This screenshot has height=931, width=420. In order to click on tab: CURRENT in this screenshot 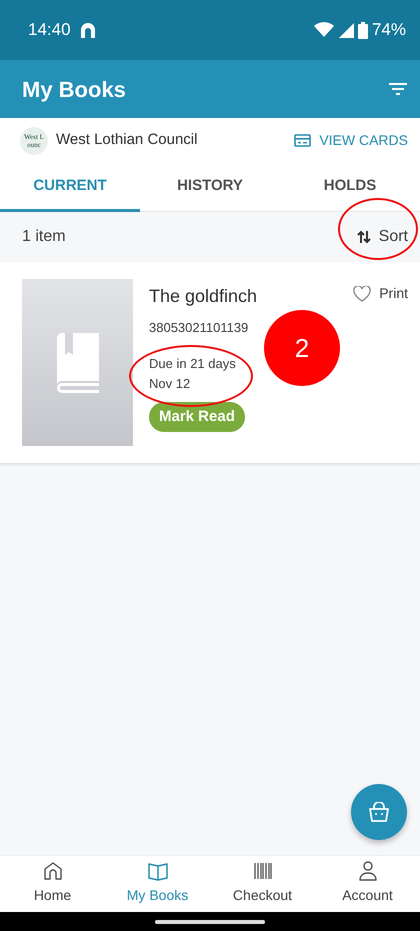, I will do `click(70, 187)`.